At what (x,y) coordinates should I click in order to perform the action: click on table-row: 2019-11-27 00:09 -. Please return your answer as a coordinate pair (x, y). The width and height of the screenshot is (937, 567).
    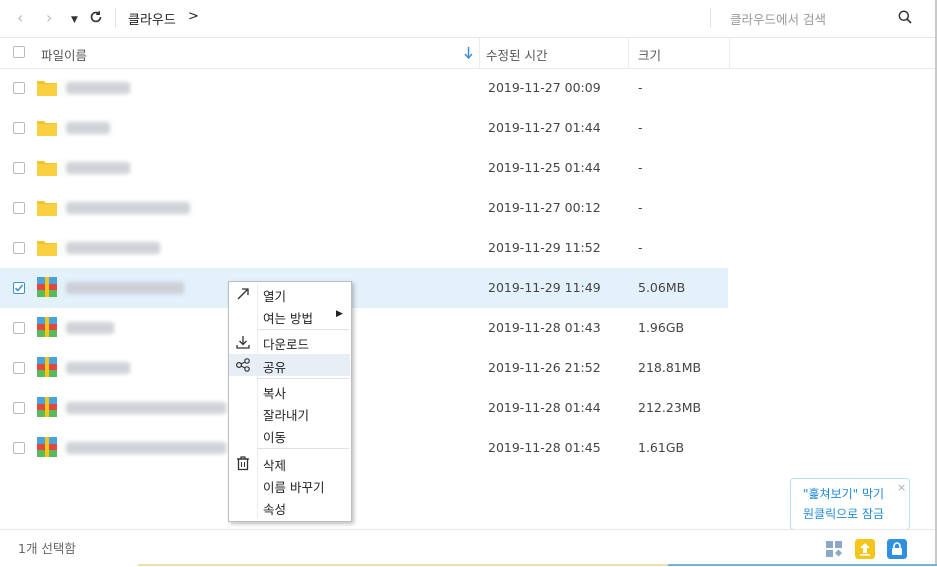
    Looking at the image, I should click on (364, 88).